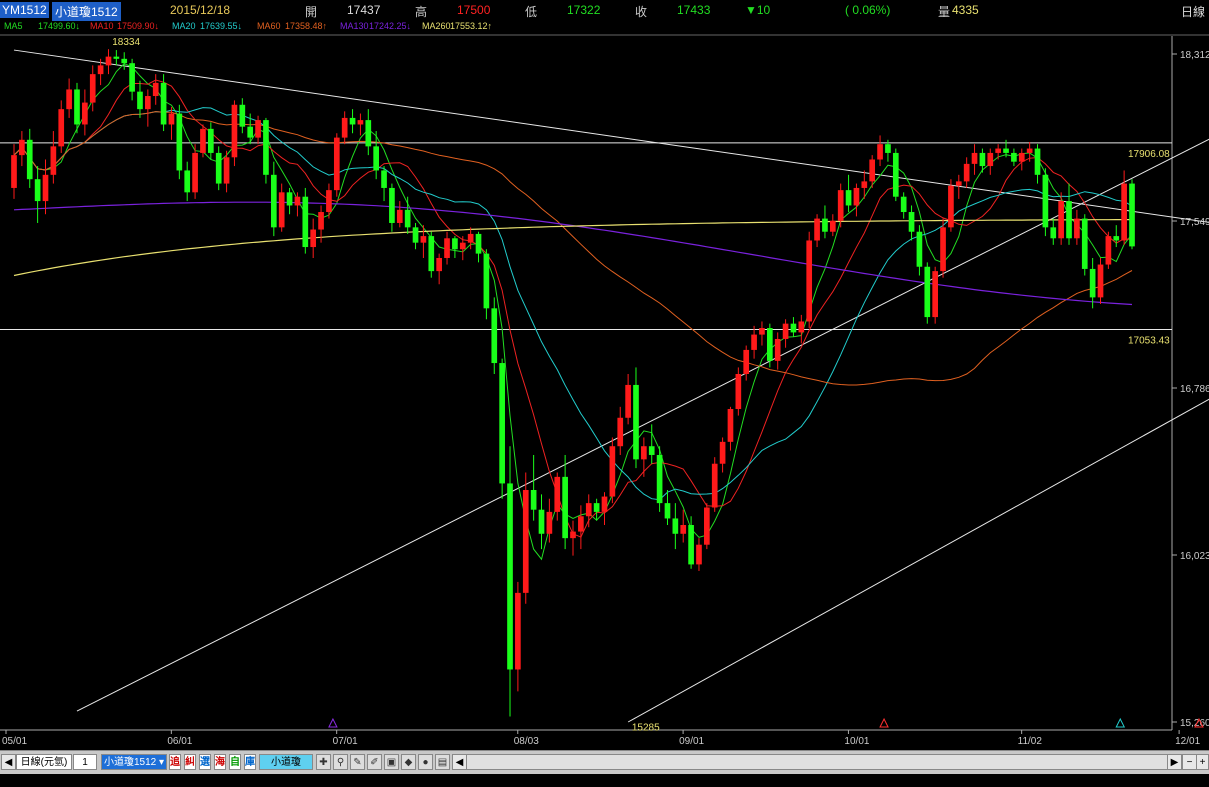 Image resolution: width=1209 pixels, height=787 pixels. What do you see at coordinates (340, 762) in the screenshot?
I see `zoom-icon: ⚲` at bounding box center [340, 762].